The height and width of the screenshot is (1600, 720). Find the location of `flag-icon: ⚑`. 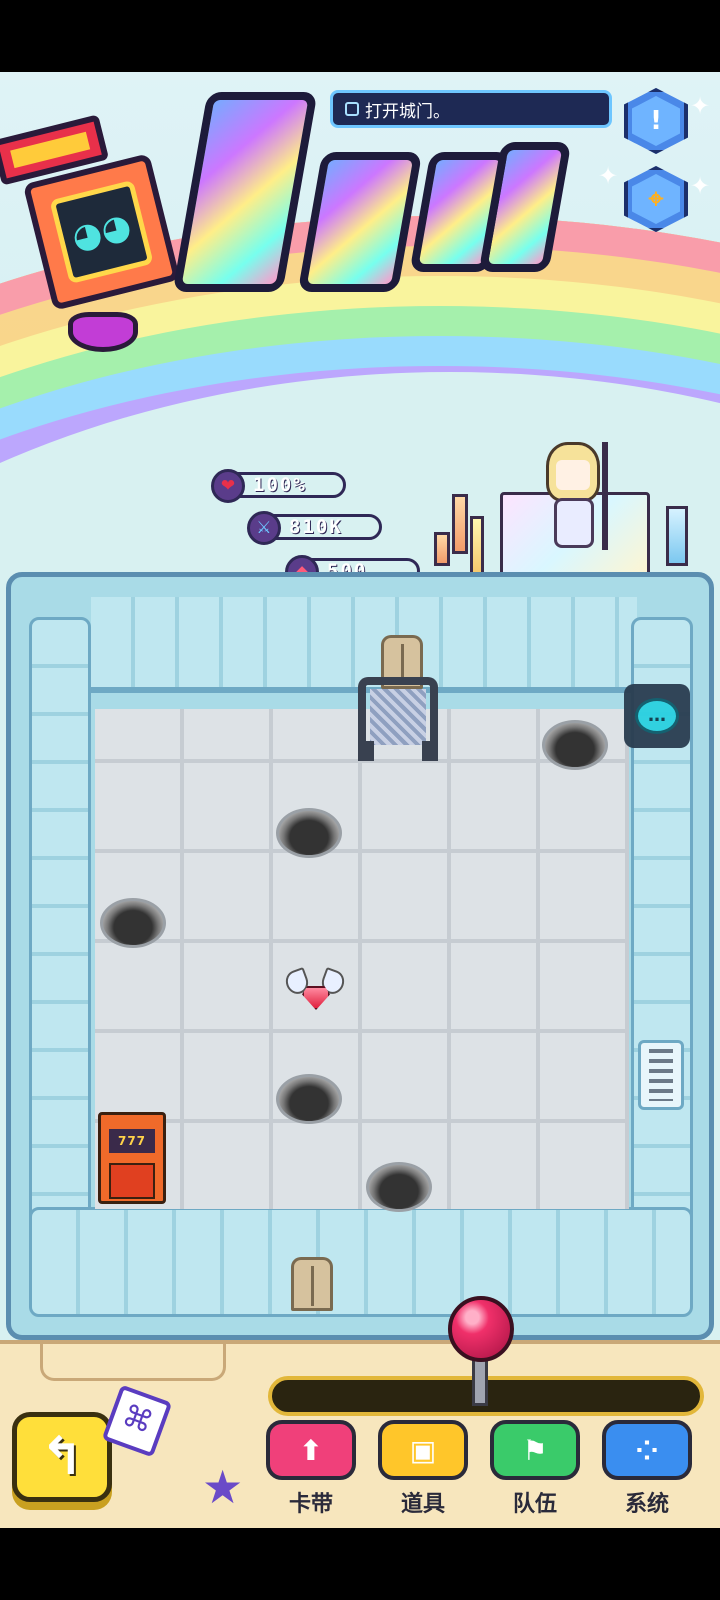

flag-icon: ⚑ is located at coordinates (535, 1450).